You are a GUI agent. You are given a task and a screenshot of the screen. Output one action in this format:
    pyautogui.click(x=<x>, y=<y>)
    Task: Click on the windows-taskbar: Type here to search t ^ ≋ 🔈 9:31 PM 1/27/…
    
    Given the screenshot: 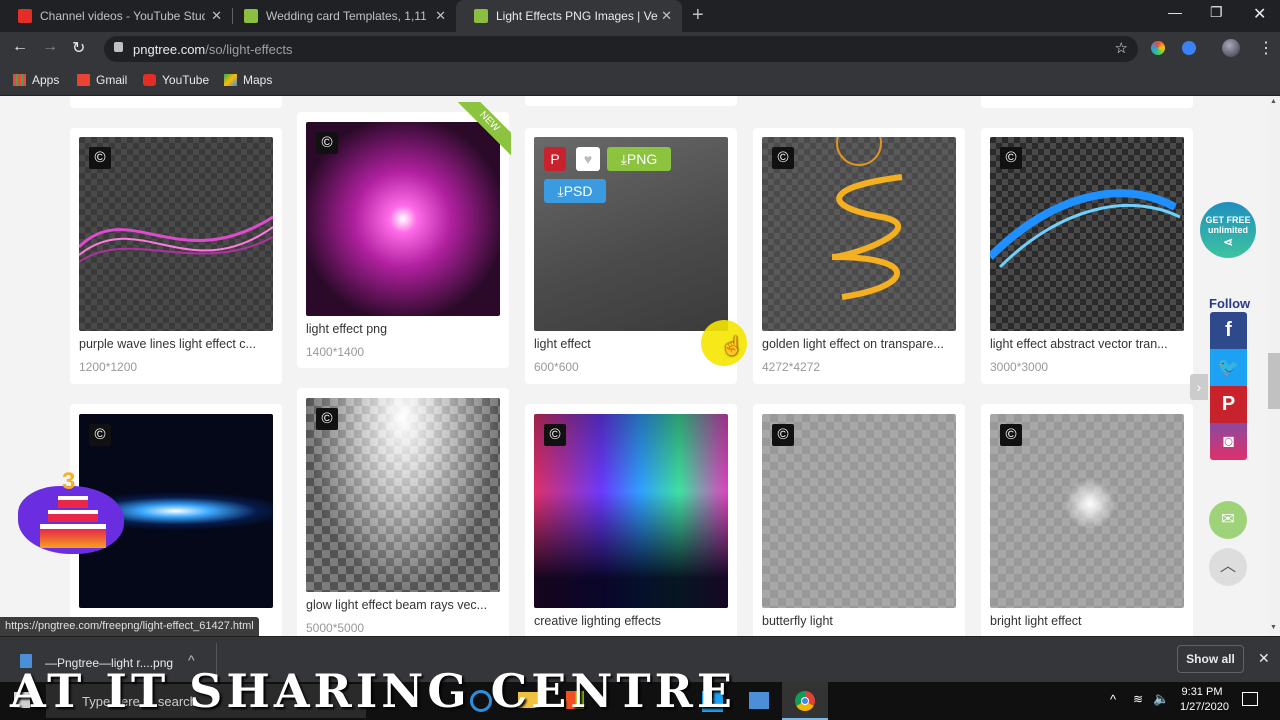 What is the action you would take?
    pyautogui.click(x=640, y=701)
    